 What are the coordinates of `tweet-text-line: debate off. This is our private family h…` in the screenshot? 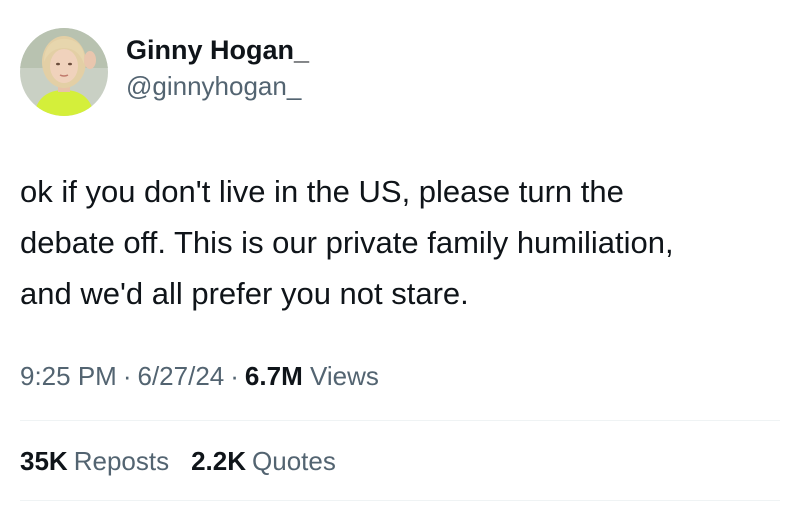 It's located at (347, 242).